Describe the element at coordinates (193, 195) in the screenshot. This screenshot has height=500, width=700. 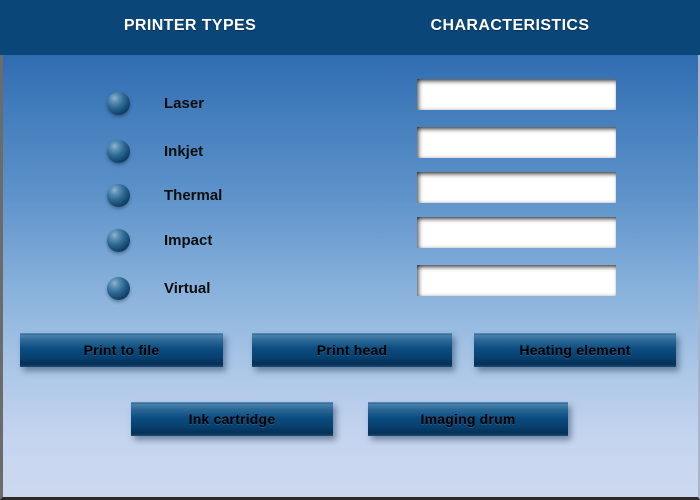
I see `printer-type-label-thermal: Thermal` at that location.